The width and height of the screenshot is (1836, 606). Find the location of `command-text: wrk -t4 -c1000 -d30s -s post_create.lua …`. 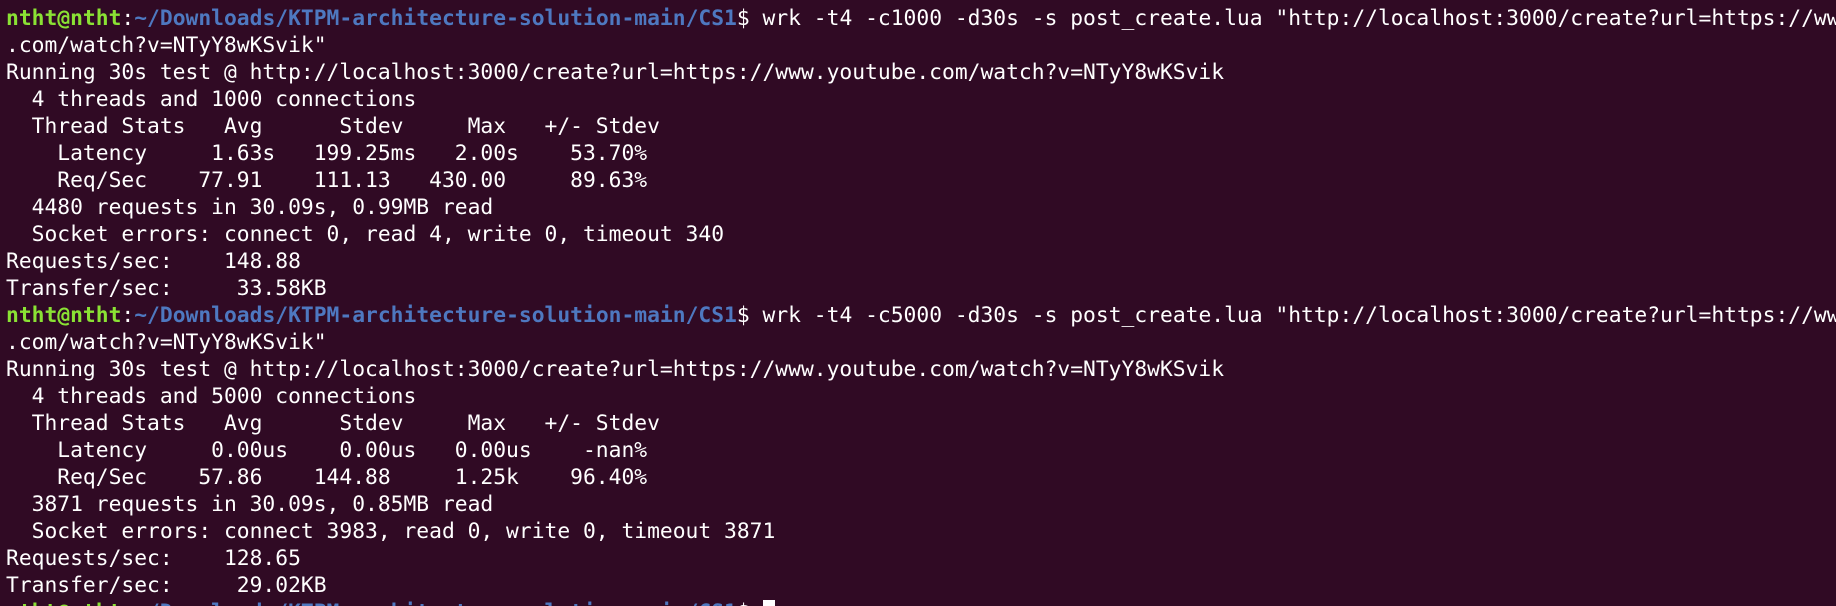

command-text: wrk -t4 -c1000 -d30s -s post_create.lua … is located at coordinates (1299, 18).